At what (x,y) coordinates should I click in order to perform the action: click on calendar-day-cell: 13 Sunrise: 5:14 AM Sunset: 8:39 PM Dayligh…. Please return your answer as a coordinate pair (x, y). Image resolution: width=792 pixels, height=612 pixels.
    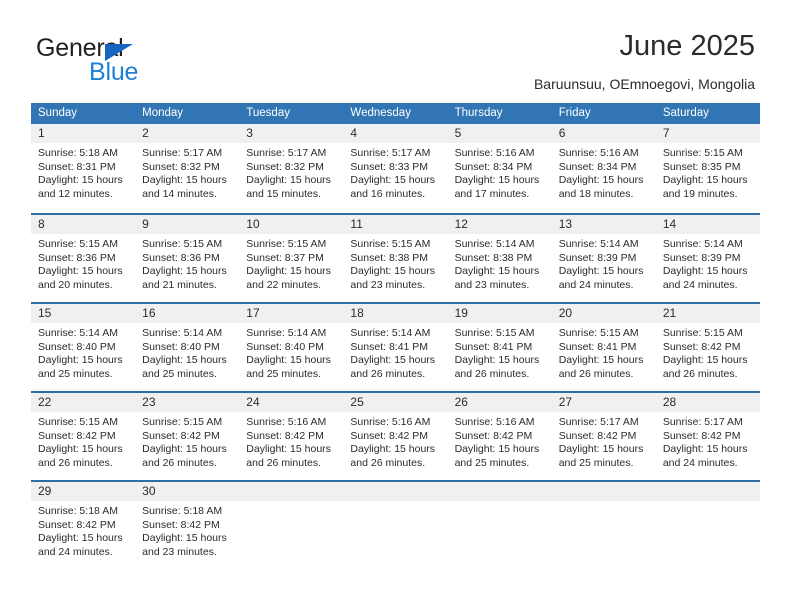
    Looking at the image, I should click on (603, 258).